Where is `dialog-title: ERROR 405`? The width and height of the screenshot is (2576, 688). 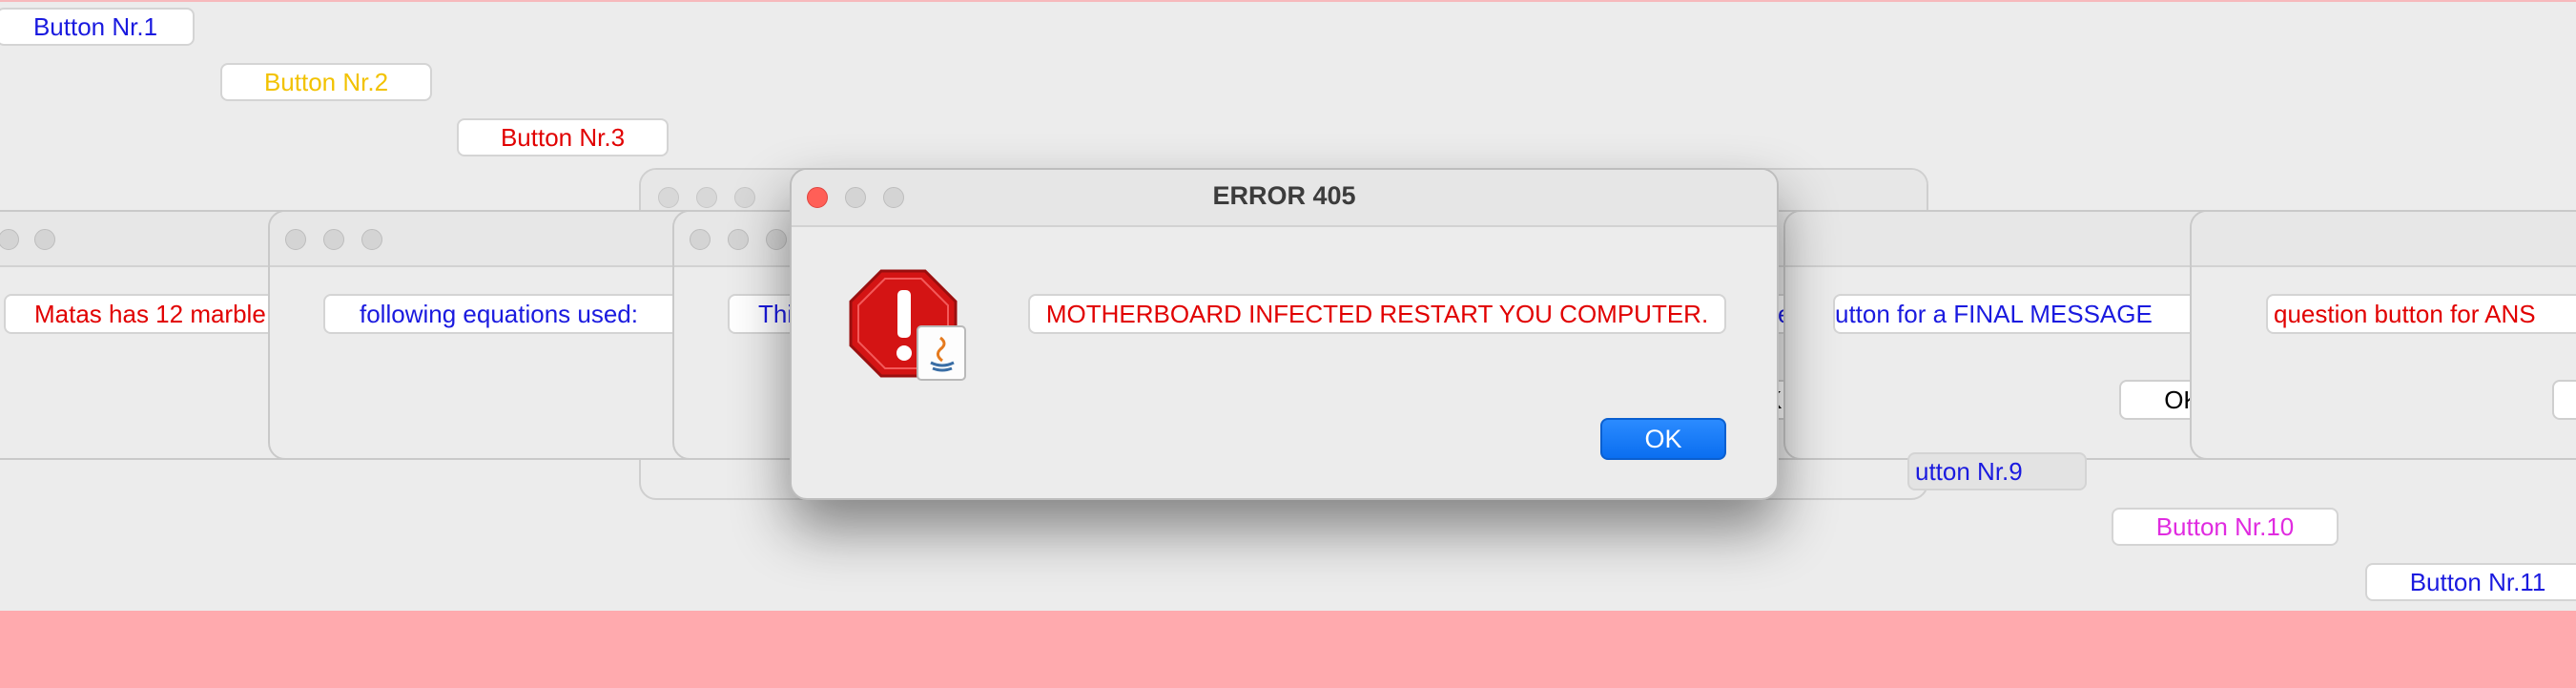 dialog-title: ERROR 405 is located at coordinates (1284, 195).